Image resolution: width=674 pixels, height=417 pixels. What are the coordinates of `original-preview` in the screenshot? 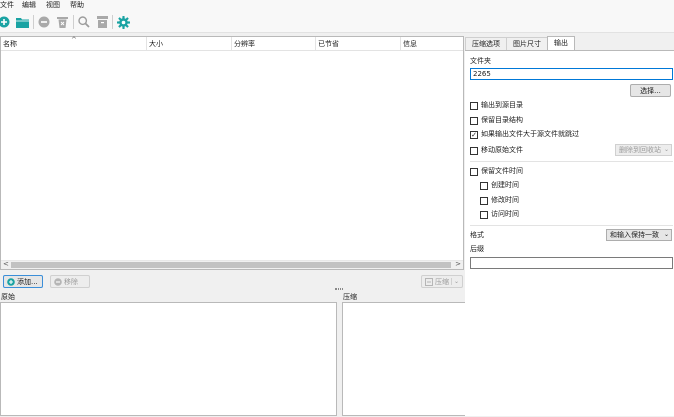 It's located at (168, 359).